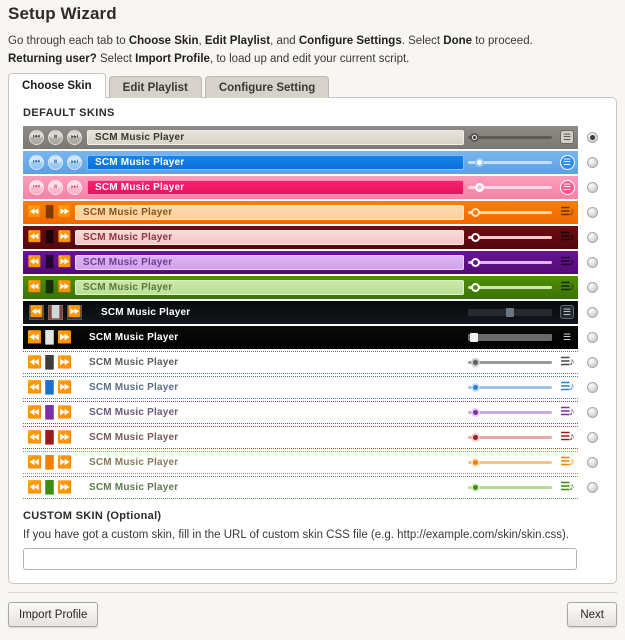 This screenshot has width=625, height=640. Describe the element at coordinates (300, 312) in the screenshot. I see `player-preview-black-glass: ⏪ ▐▌ ⏩ SCM Music Player ☰` at that location.